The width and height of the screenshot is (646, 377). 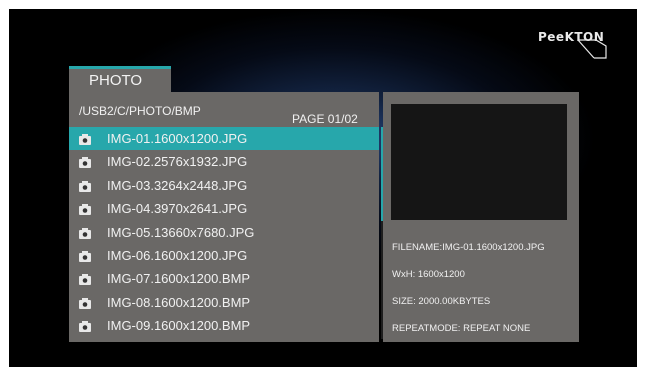 What do you see at coordinates (177, 209) in the screenshot?
I see `file-name: IMG-04.3970x2641.JPG` at bounding box center [177, 209].